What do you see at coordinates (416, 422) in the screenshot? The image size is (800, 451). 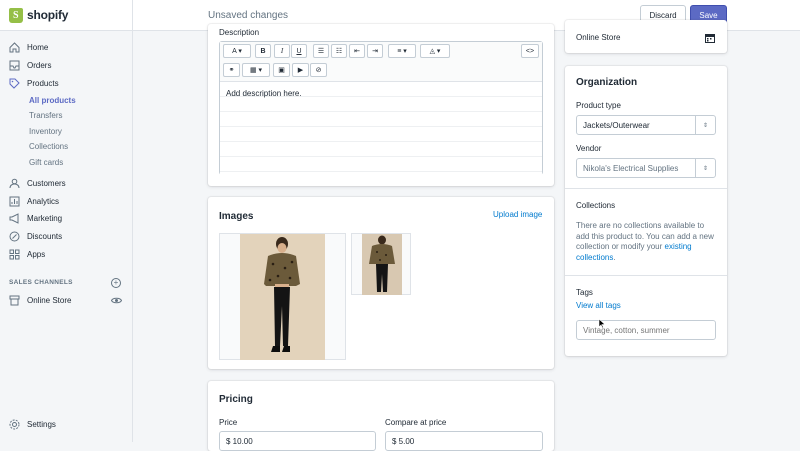 I see `compare-price-label: Compare at price` at bounding box center [416, 422].